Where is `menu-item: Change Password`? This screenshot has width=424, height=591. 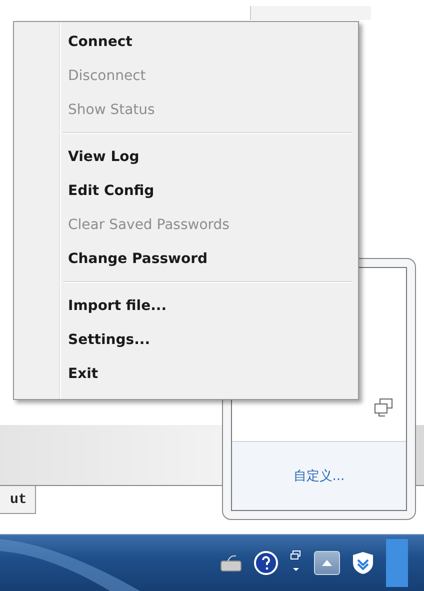 menu-item: Change Password is located at coordinates (186, 259).